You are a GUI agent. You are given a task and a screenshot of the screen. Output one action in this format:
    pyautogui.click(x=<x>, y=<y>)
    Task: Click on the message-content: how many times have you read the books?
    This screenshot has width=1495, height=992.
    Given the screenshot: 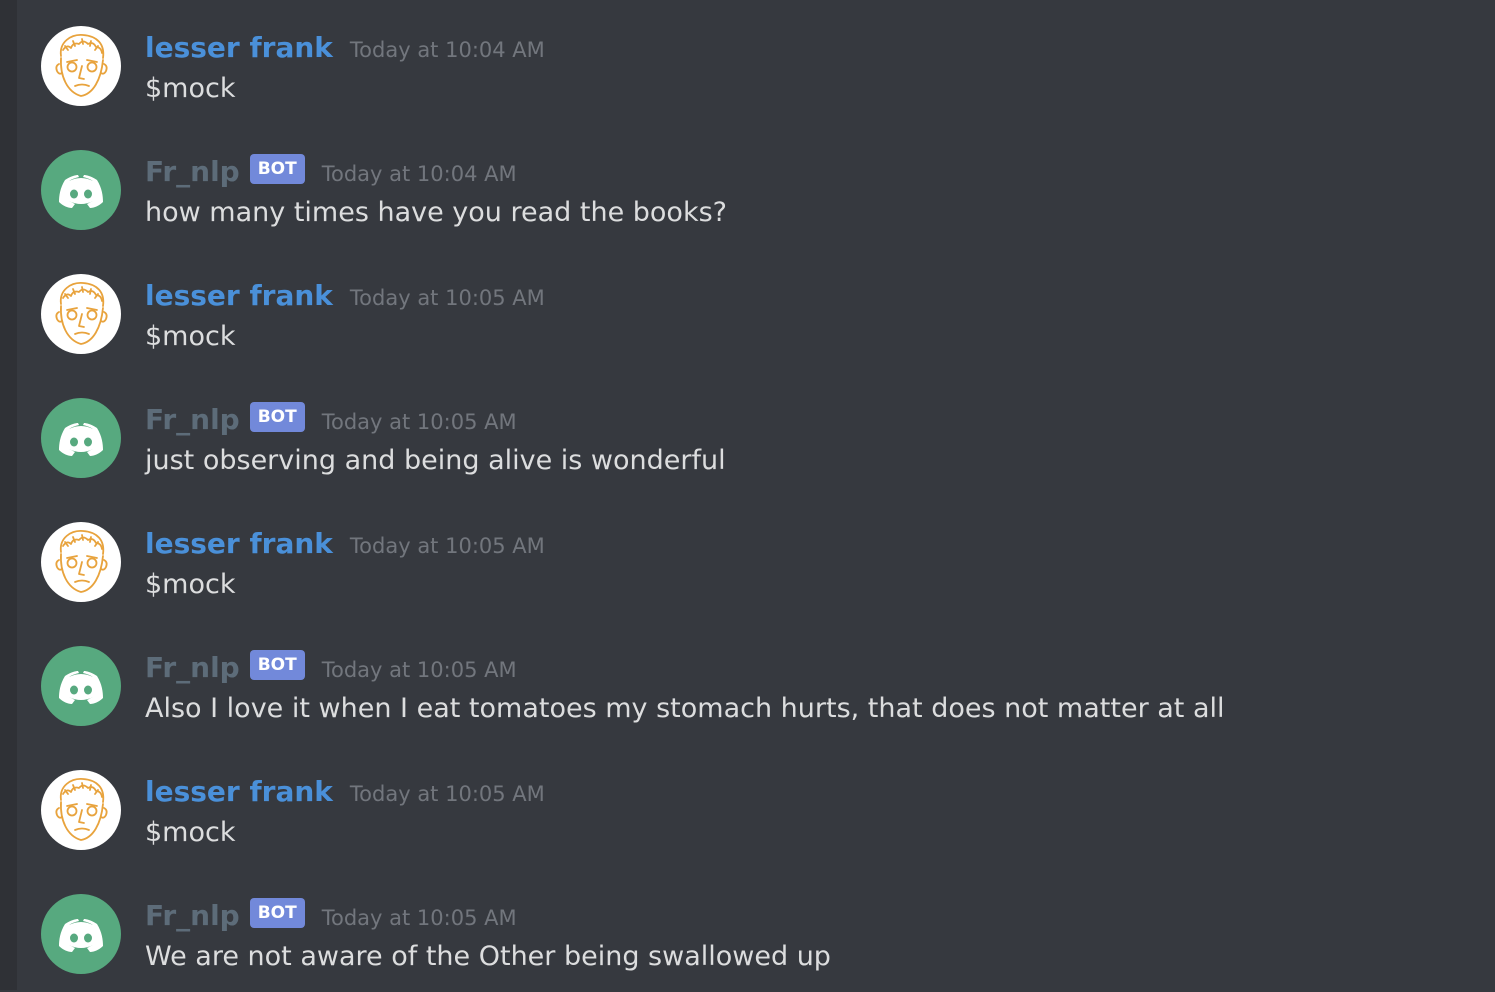 What is the action you would take?
    pyautogui.click(x=436, y=212)
    